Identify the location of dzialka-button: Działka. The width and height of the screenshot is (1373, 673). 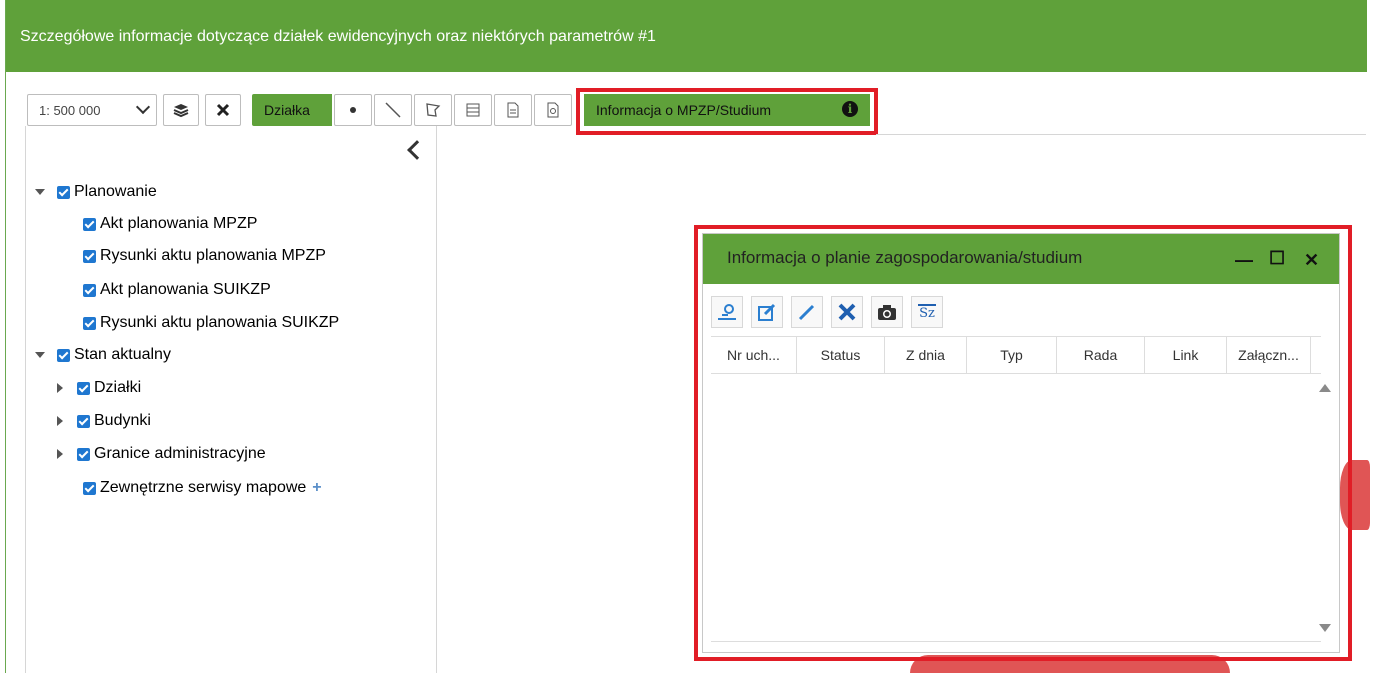
(292, 110).